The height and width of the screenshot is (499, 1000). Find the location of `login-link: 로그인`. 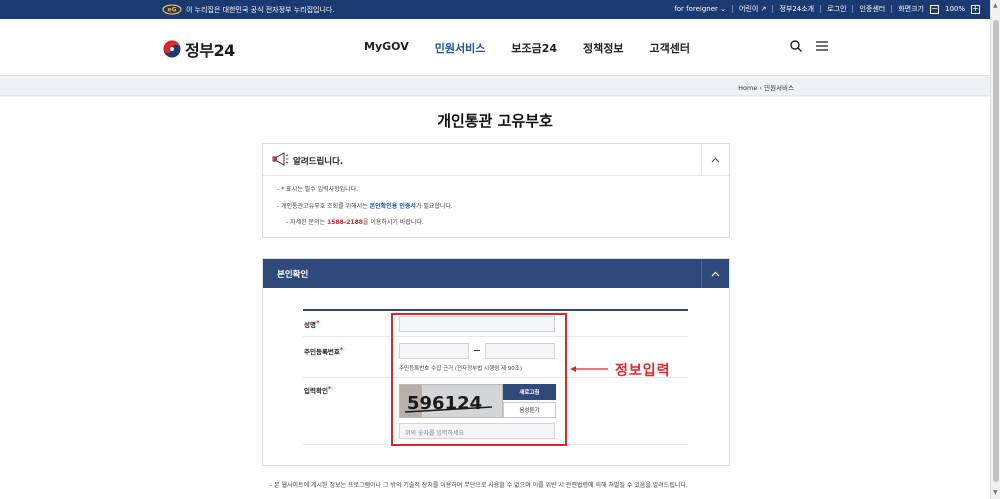

login-link: 로그인 is located at coordinates (836, 9).